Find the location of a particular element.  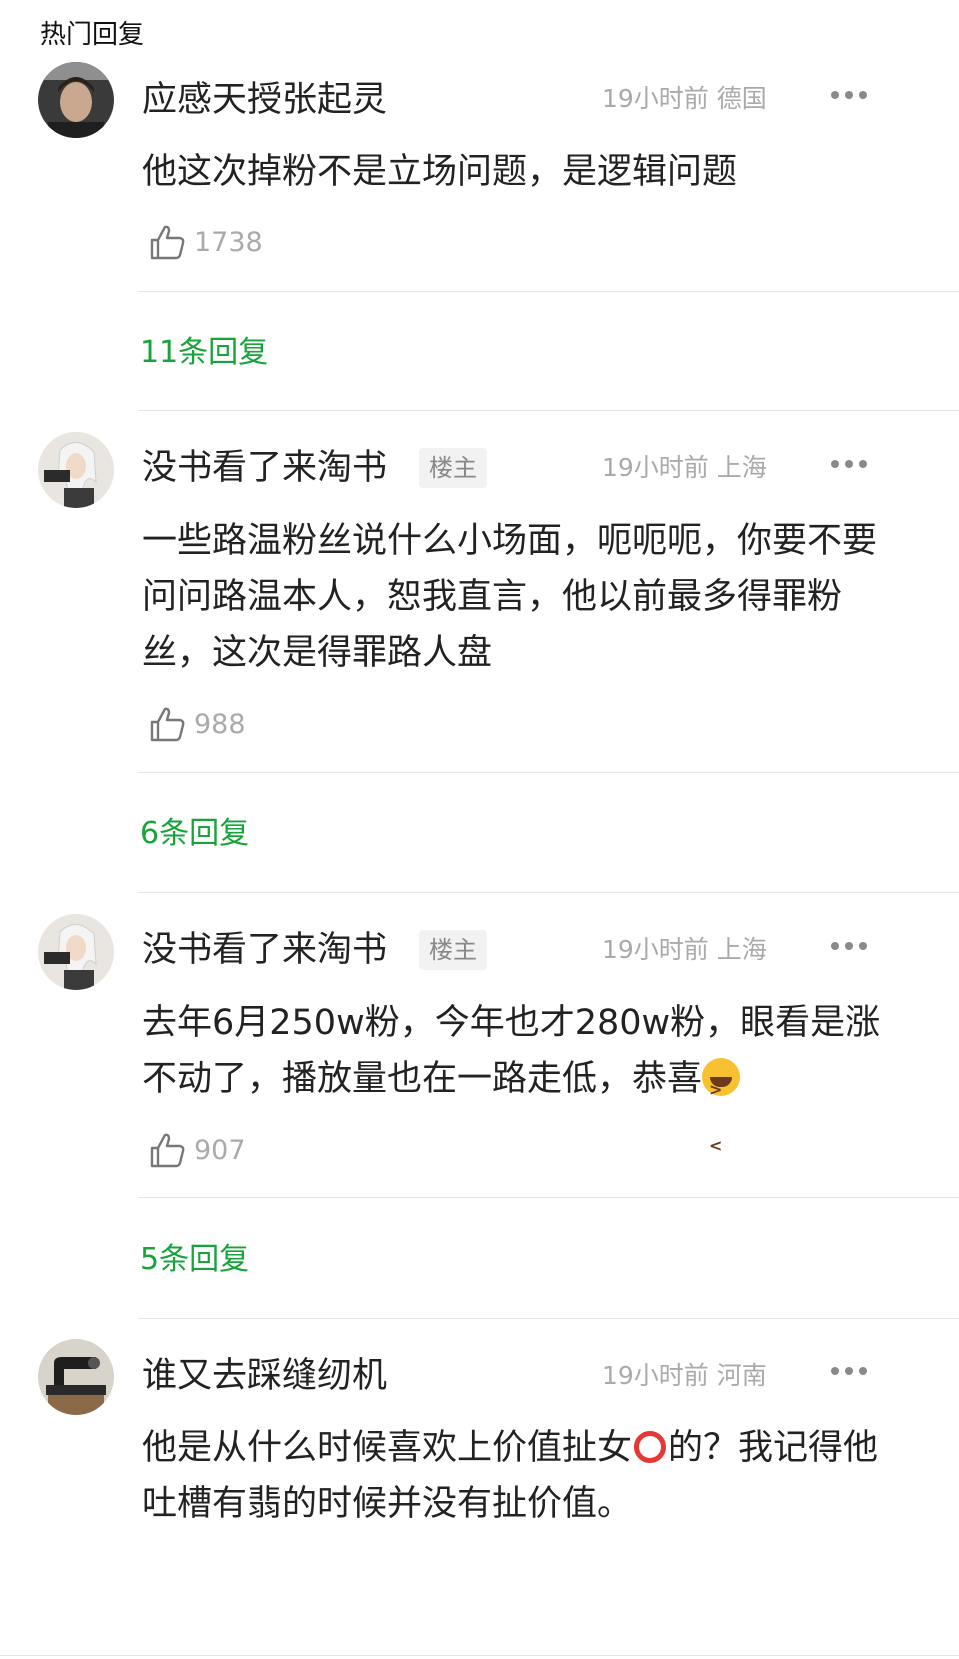

comment-location: 河南 is located at coordinates (741, 1375).